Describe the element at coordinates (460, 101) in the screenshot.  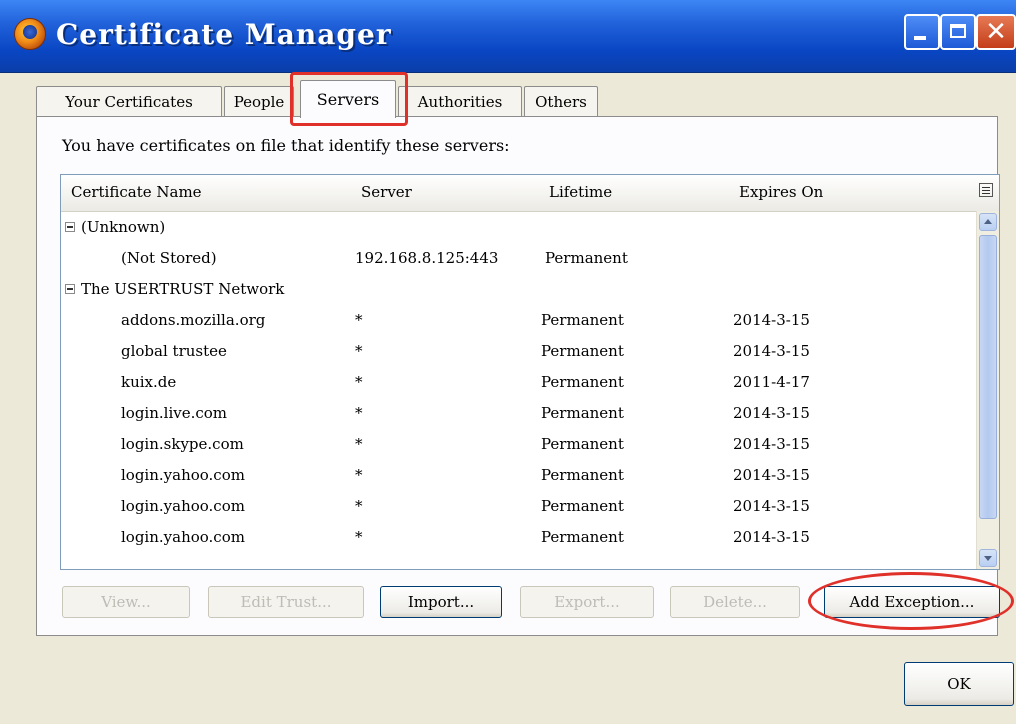
I see `tab-authorities: Authorities` at that location.